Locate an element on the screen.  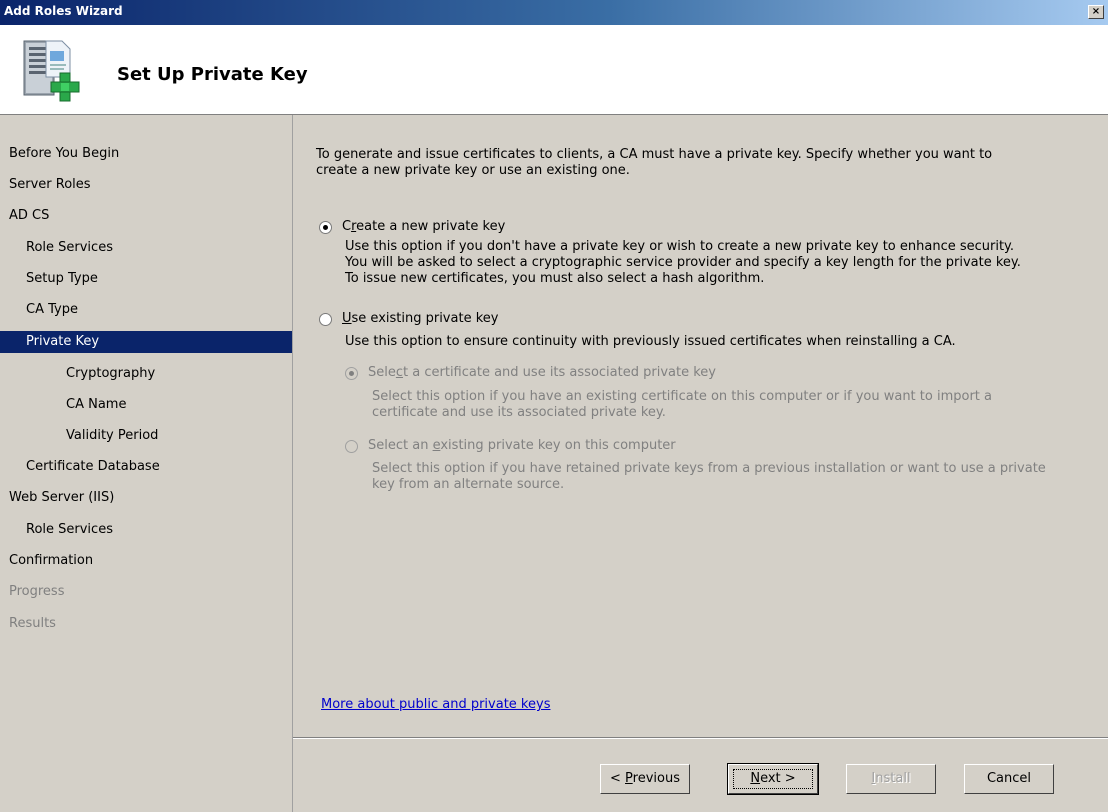
server-add-icon is located at coordinates (51, 71).